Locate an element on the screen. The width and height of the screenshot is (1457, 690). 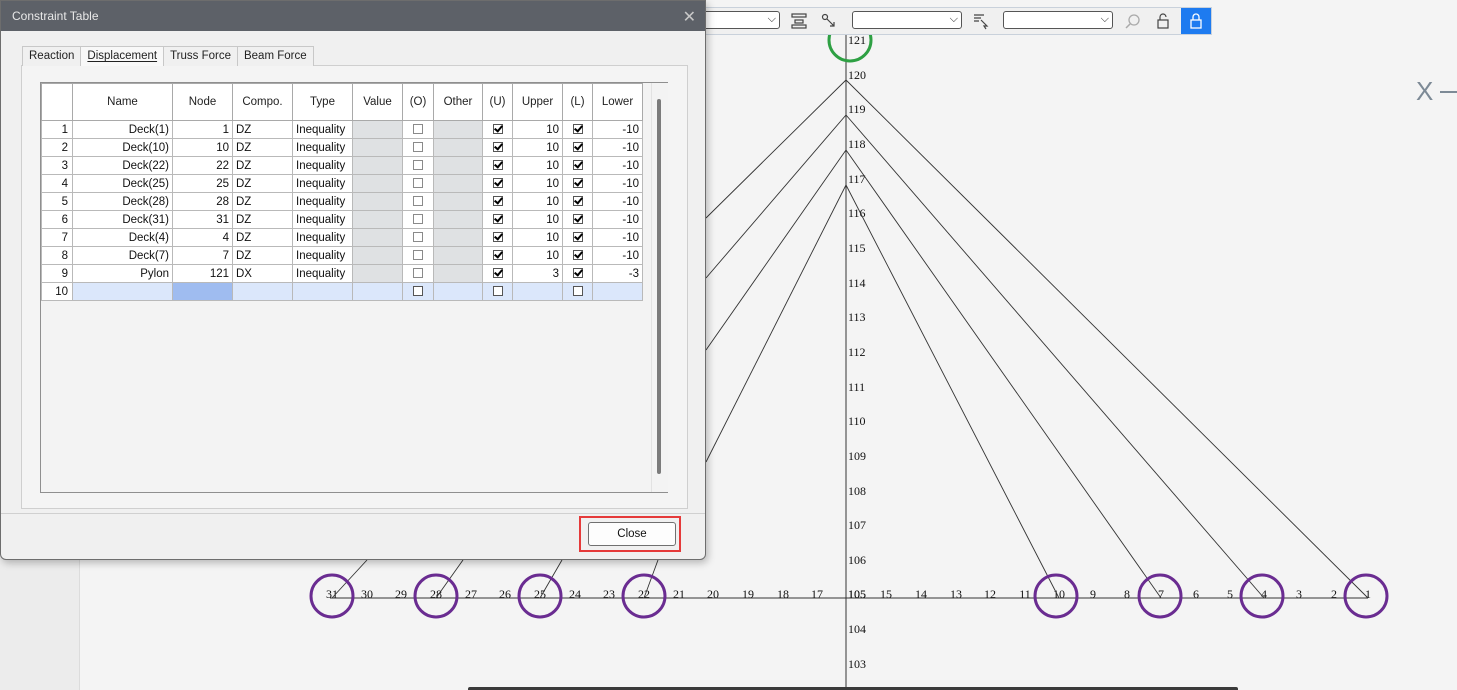
column-header: Value is located at coordinates (377, 102).